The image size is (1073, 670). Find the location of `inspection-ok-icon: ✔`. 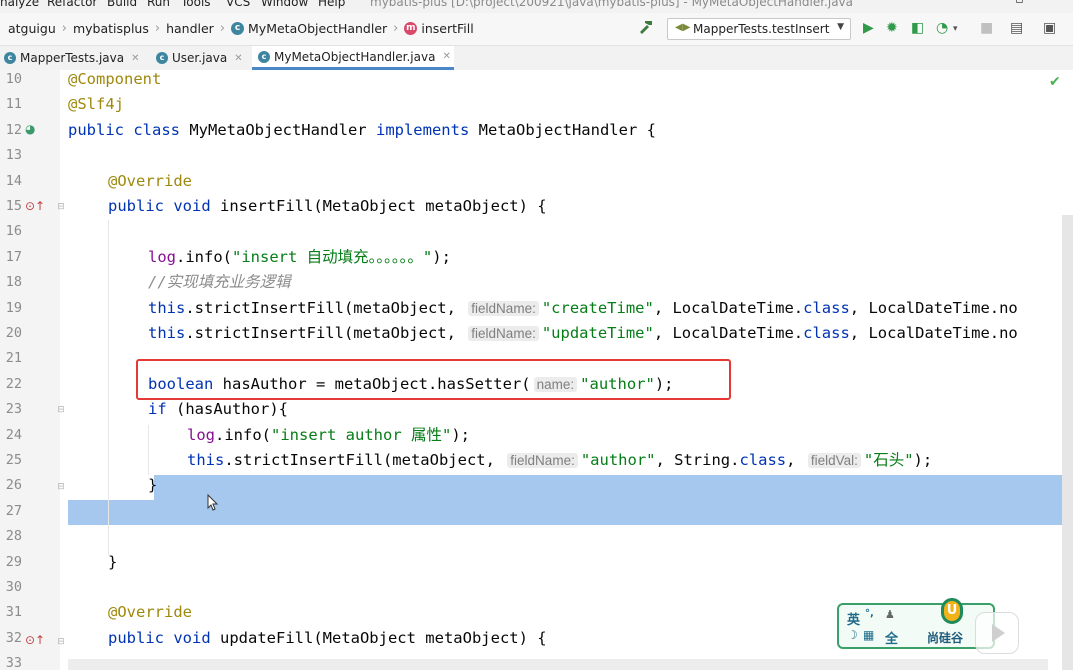

inspection-ok-icon: ✔ is located at coordinates (1055, 82).